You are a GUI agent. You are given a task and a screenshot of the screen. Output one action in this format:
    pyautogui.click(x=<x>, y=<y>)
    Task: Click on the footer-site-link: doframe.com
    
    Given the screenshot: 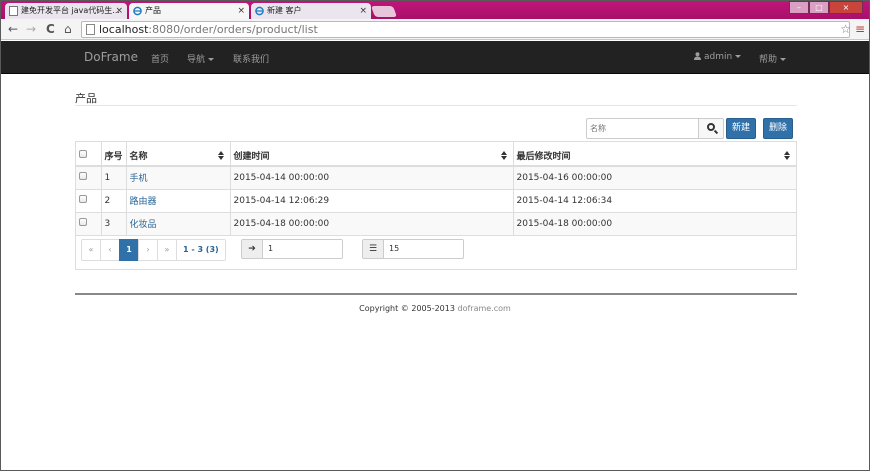 What is the action you would take?
    pyautogui.click(x=484, y=308)
    